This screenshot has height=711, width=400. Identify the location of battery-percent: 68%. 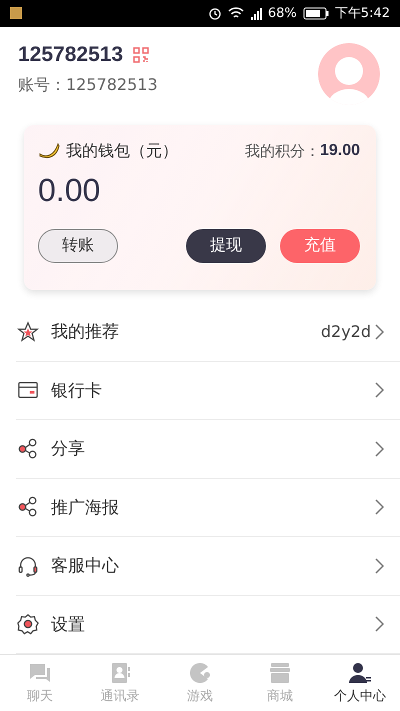
(282, 13).